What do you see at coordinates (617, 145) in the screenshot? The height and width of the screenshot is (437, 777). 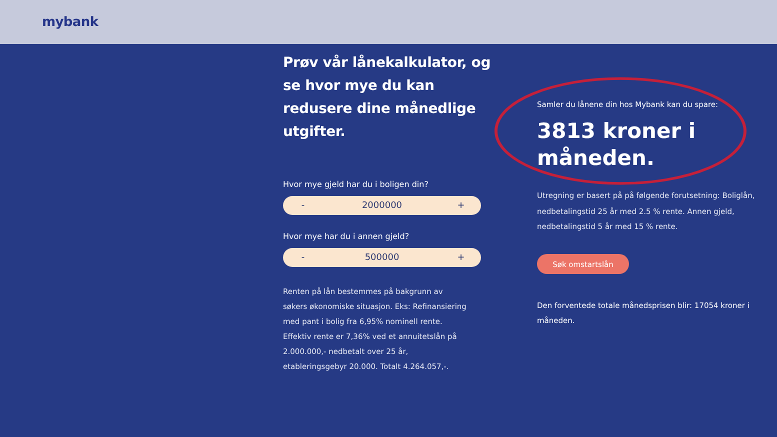 I see `savings-amount: 3813 kroner i måneden.` at bounding box center [617, 145].